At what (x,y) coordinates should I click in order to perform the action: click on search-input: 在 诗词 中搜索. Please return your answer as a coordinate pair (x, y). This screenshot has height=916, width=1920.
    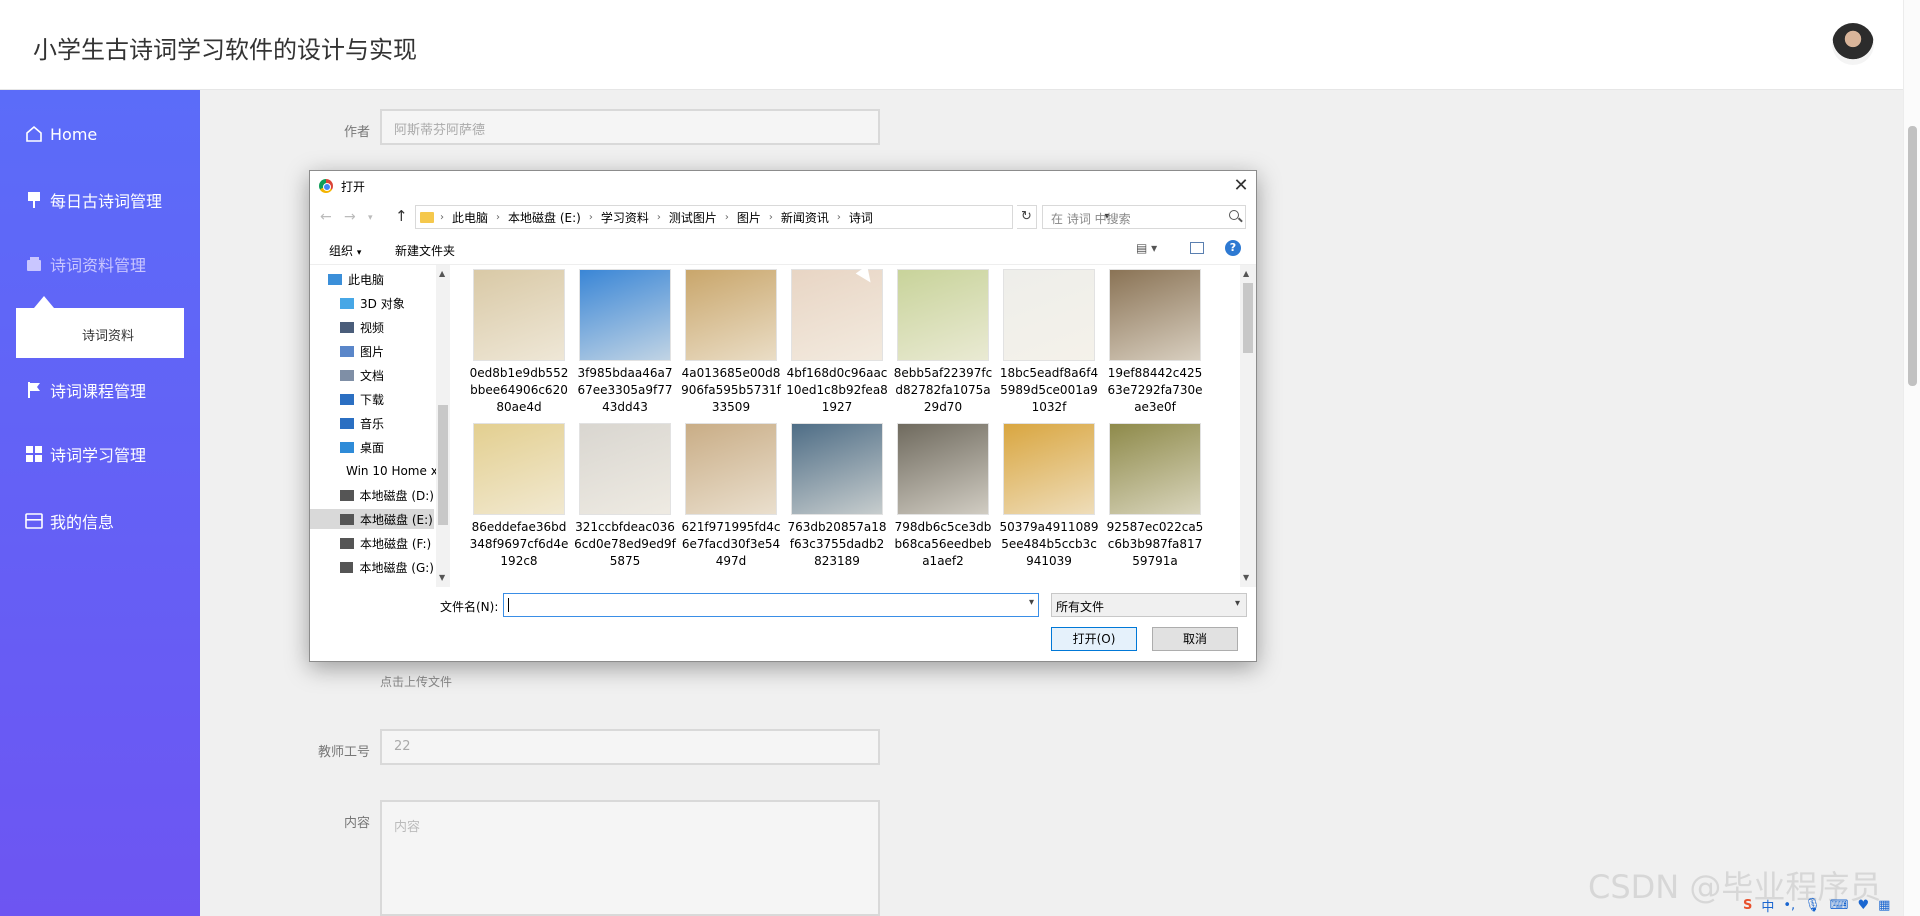
    Looking at the image, I should click on (1144, 217).